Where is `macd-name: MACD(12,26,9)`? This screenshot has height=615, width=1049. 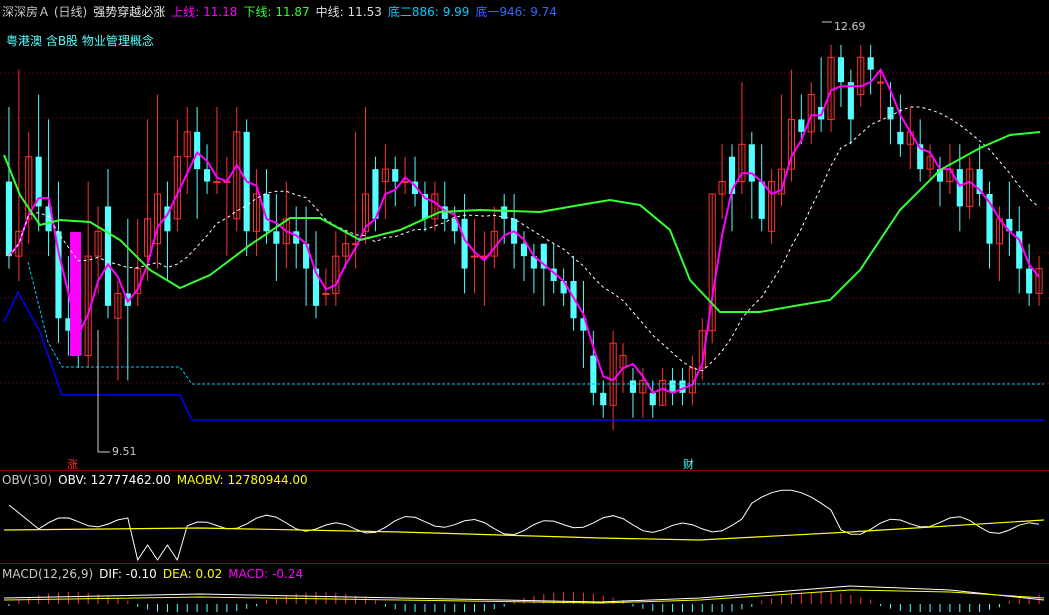 macd-name: MACD(12,26,9) is located at coordinates (47, 574).